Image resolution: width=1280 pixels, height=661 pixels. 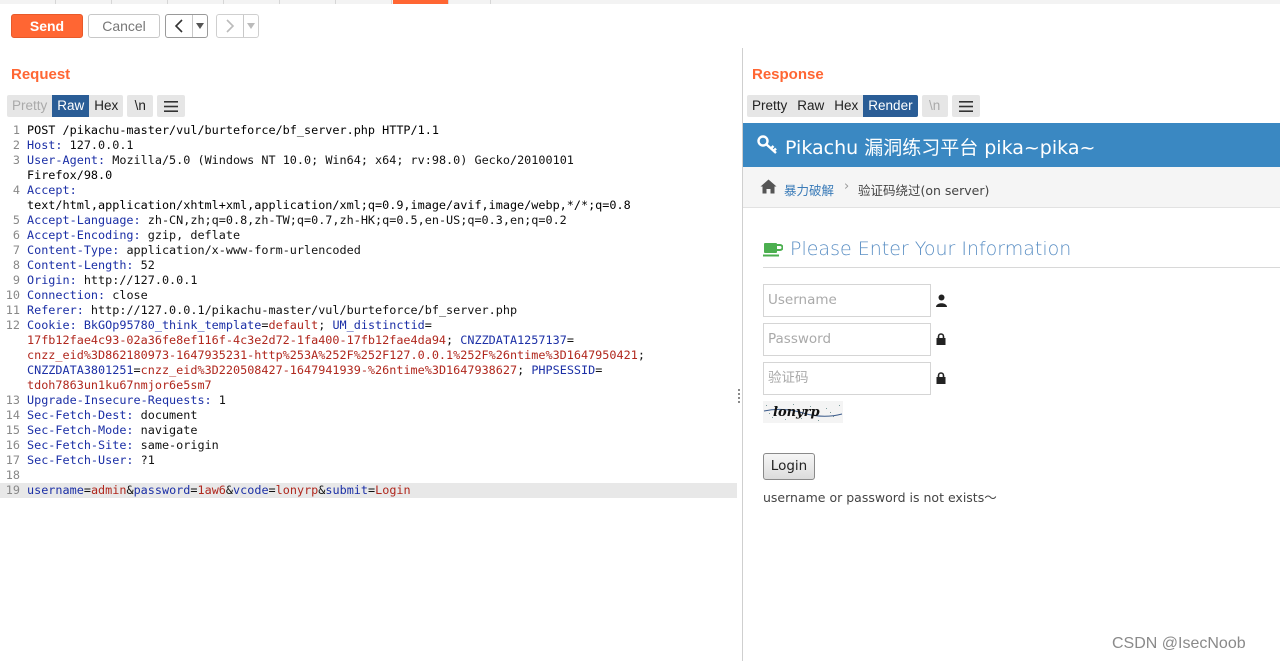 I want to click on chevron-left-icon, so click(x=178, y=26).